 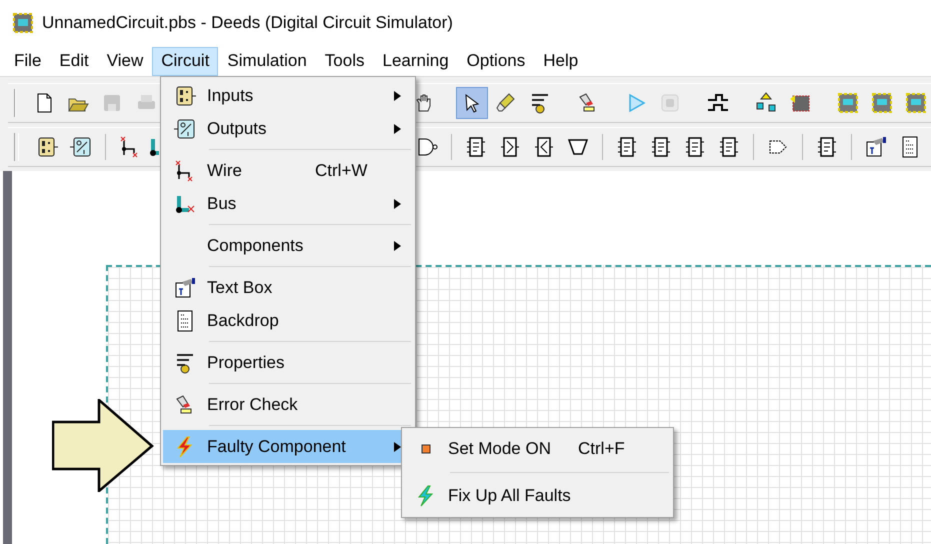 I want to click on menu-item: Backdrop, so click(x=288, y=320).